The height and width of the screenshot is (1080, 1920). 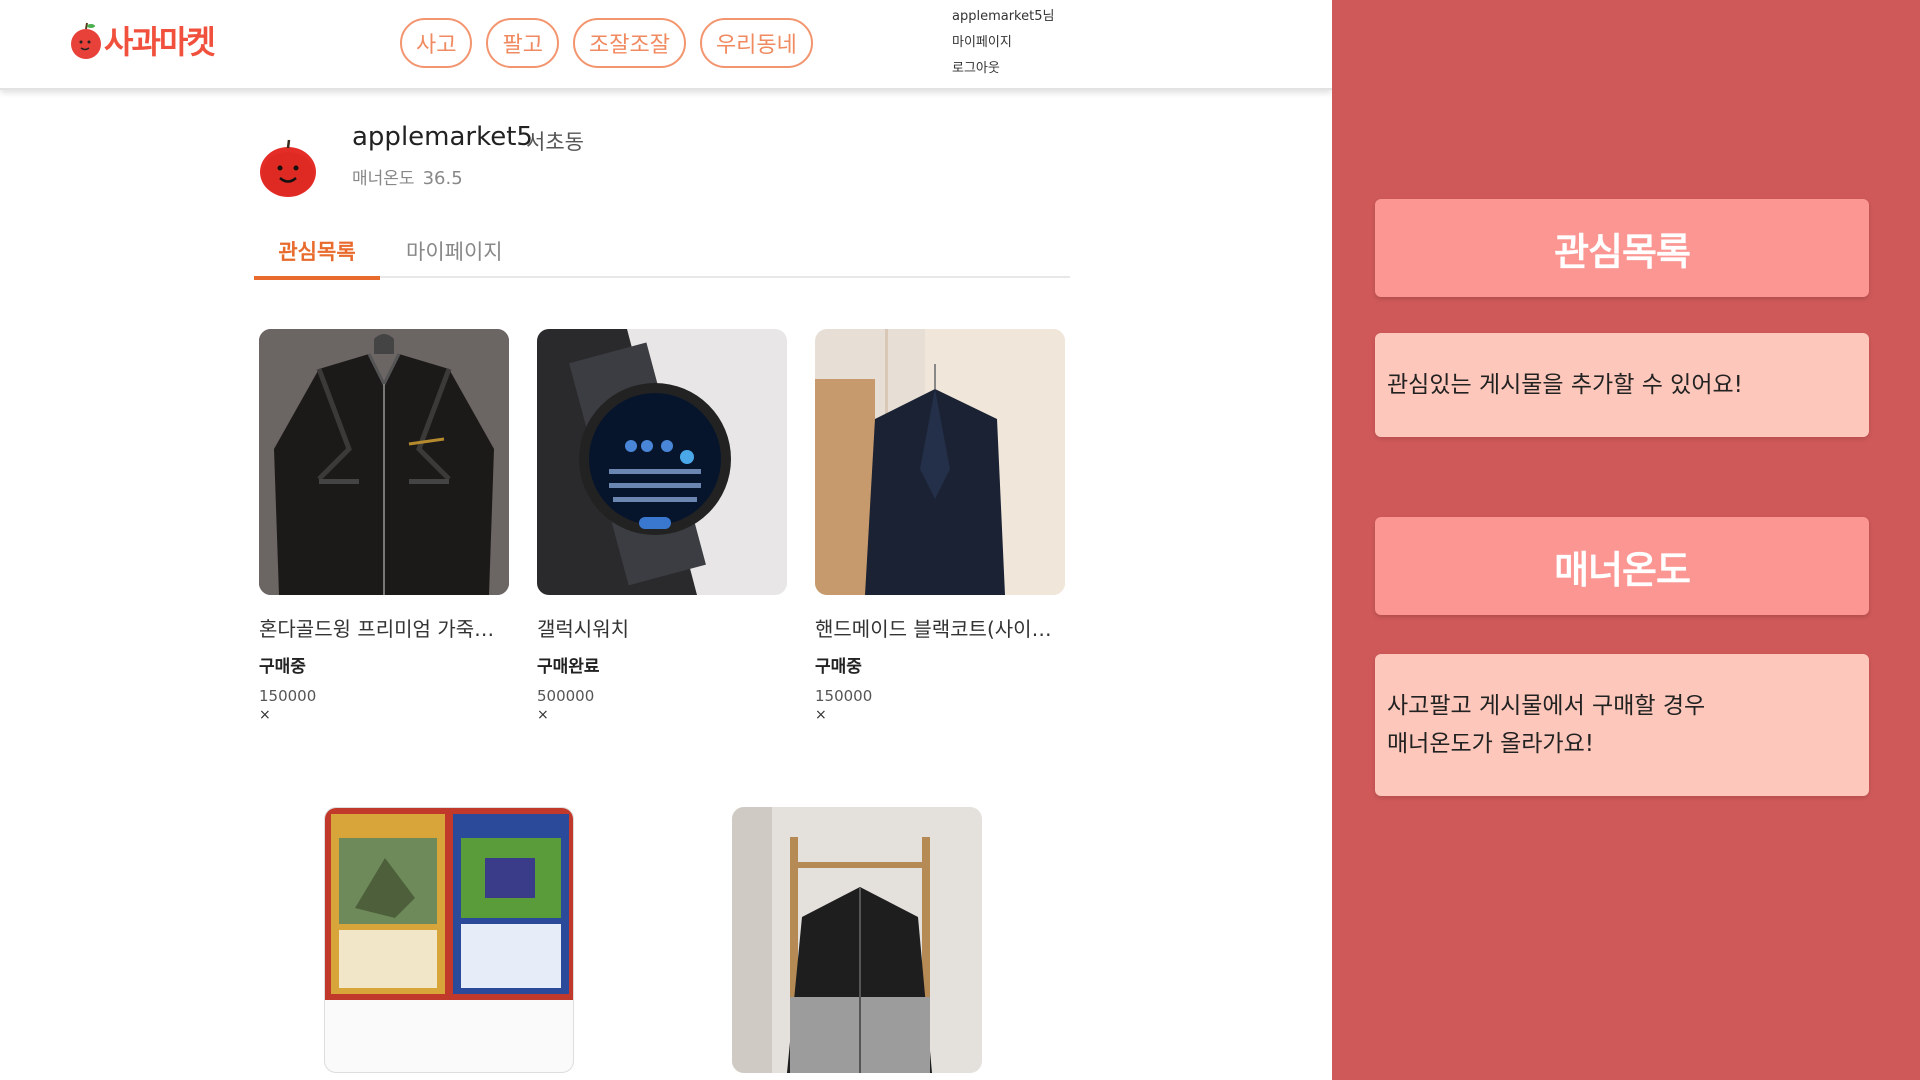 What do you see at coordinates (857, 940) in the screenshot?
I see `item-image-zip-jacket` at bounding box center [857, 940].